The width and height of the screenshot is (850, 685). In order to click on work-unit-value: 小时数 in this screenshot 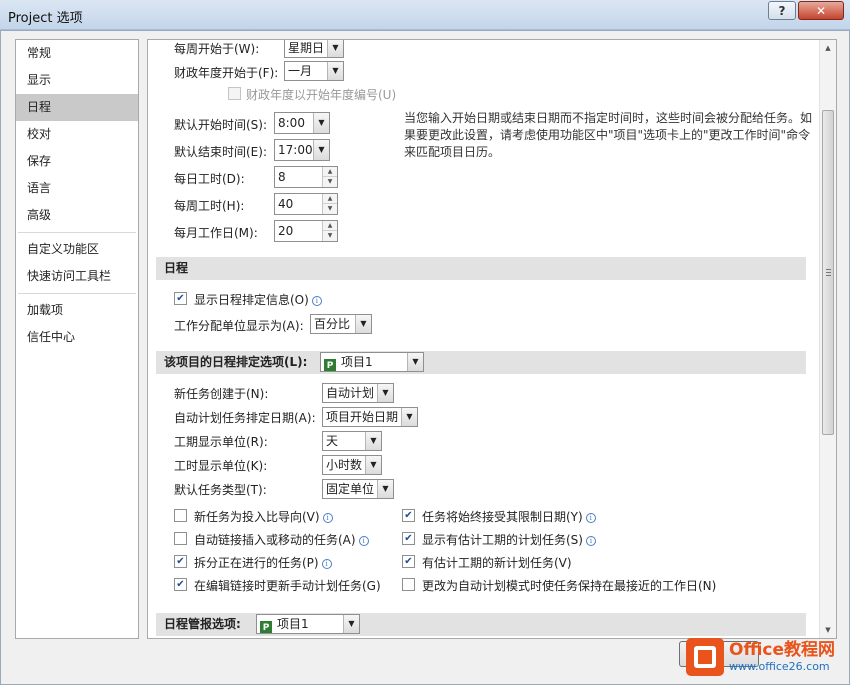, I will do `click(344, 465)`.